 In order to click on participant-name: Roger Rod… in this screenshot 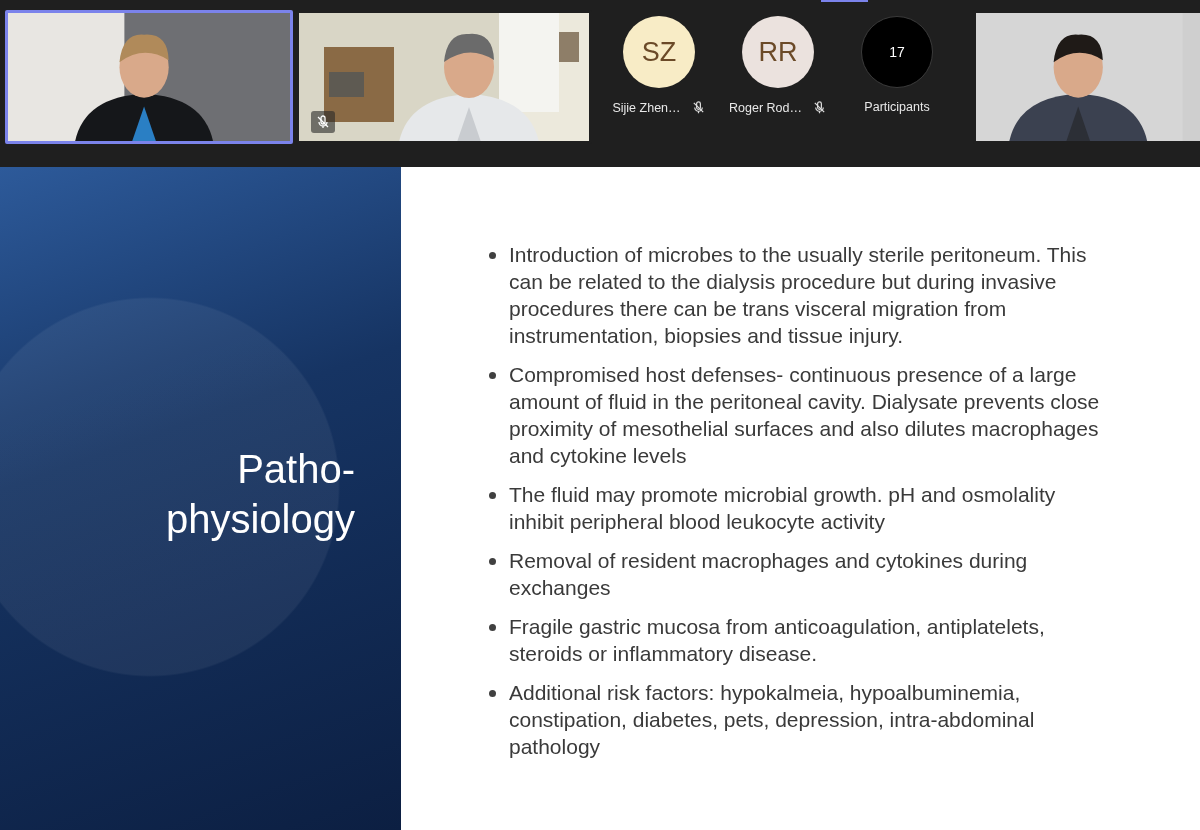, I will do `click(765, 107)`.